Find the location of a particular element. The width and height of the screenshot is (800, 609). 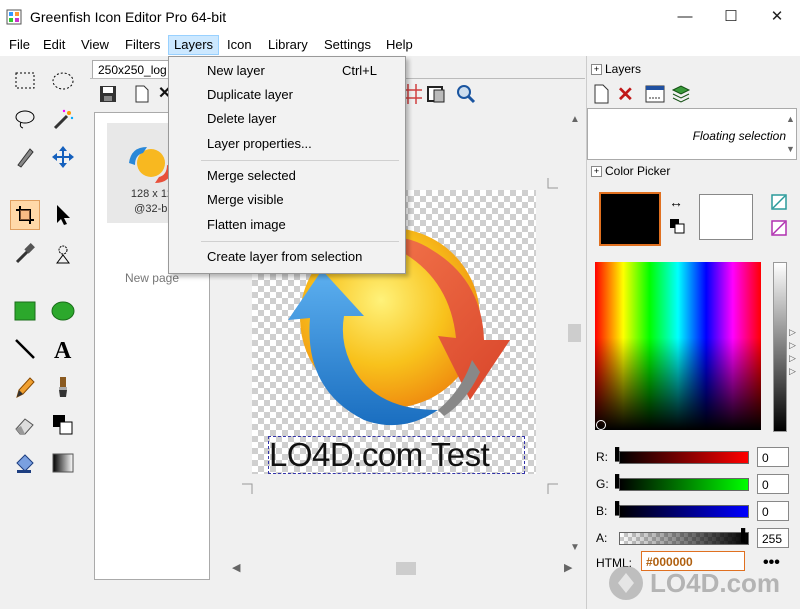

scroll-down-icon: ▼ is located at coordinates (575, 547).